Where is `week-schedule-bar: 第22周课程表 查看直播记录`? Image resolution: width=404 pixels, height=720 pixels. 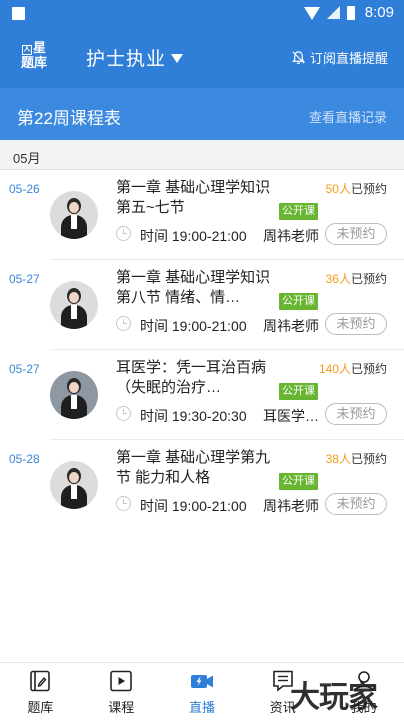 week-schedule-bar: 第22周课程表 查看直播记录 is located at coordinates (202, 114).